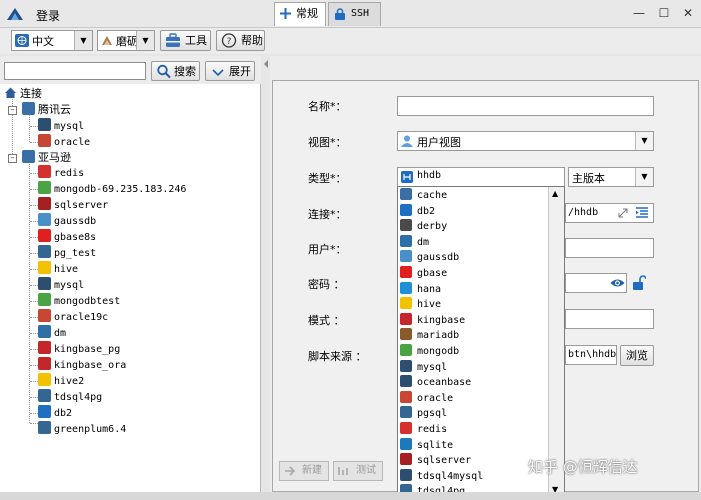  Describe the element at coordinates (639, 282) in the screenshot. I see `unlock-icon` at that location.